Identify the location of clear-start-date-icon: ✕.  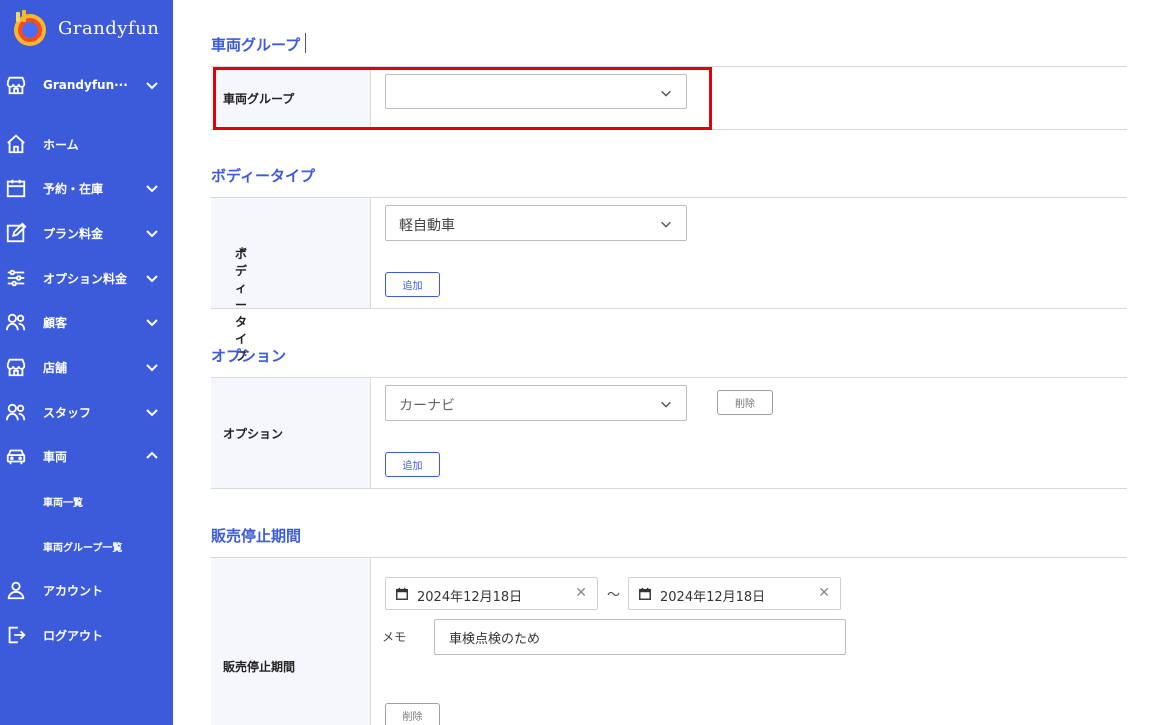
(581, 593).